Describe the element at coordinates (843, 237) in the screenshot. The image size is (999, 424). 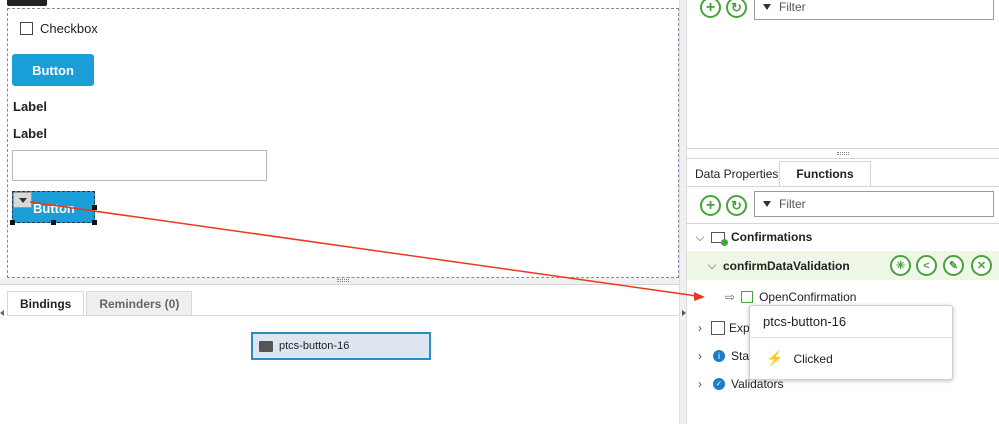
I see `tree-item-confirmations: ⌵ Confirmations` at that location.